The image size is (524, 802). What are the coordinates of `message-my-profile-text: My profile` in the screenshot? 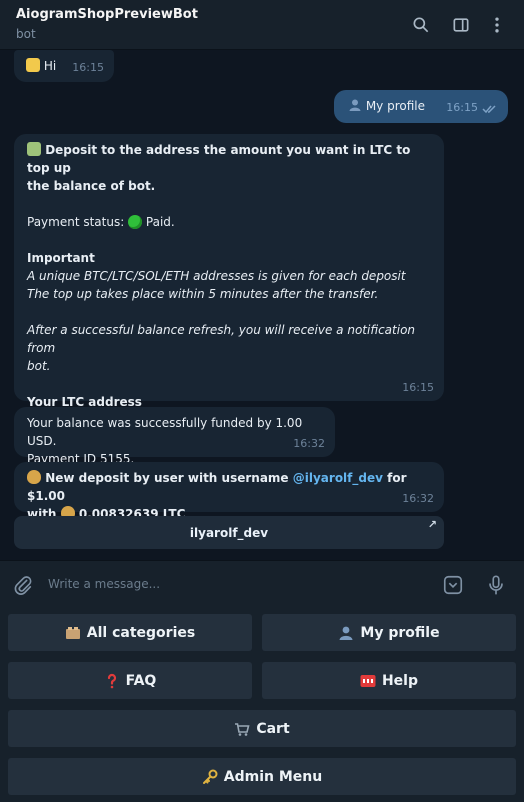 It's located at (386, 106).